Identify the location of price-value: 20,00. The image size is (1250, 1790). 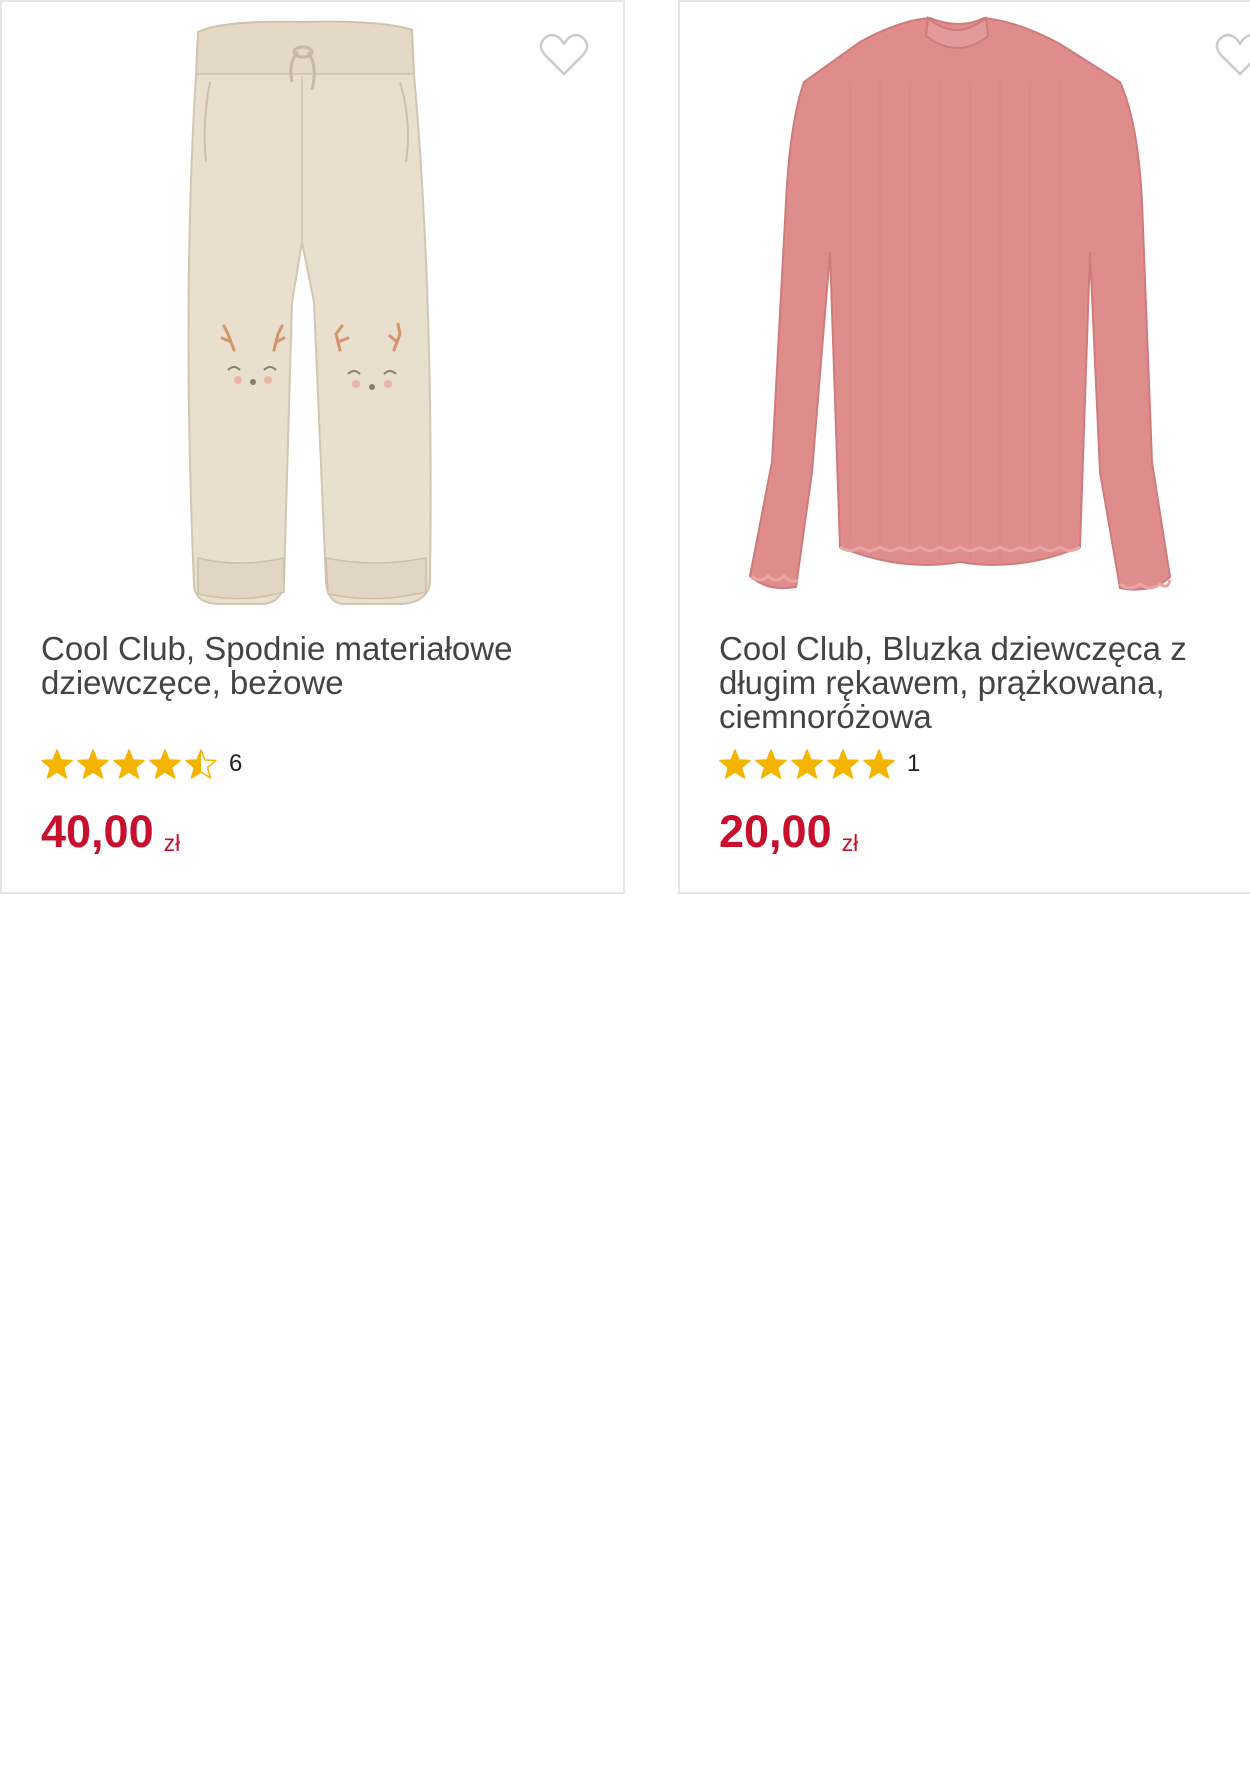
(775, 831).